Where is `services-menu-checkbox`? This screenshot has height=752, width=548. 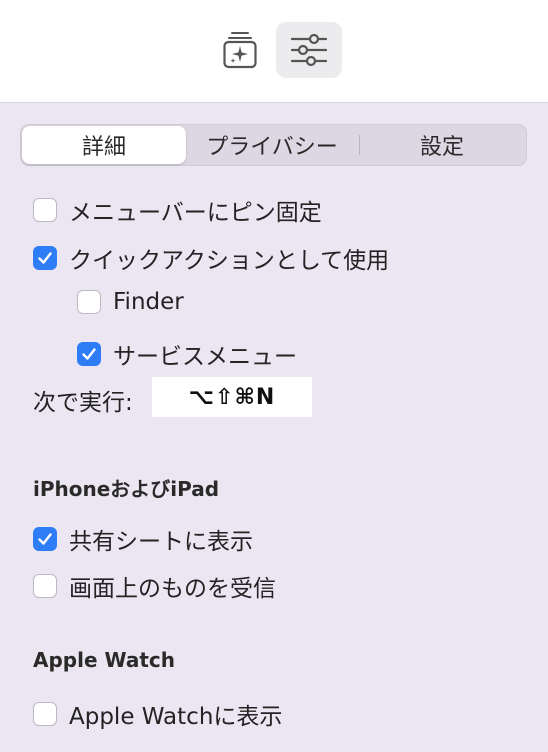
services-menu-checkbox is located at coordinates (89, 354).